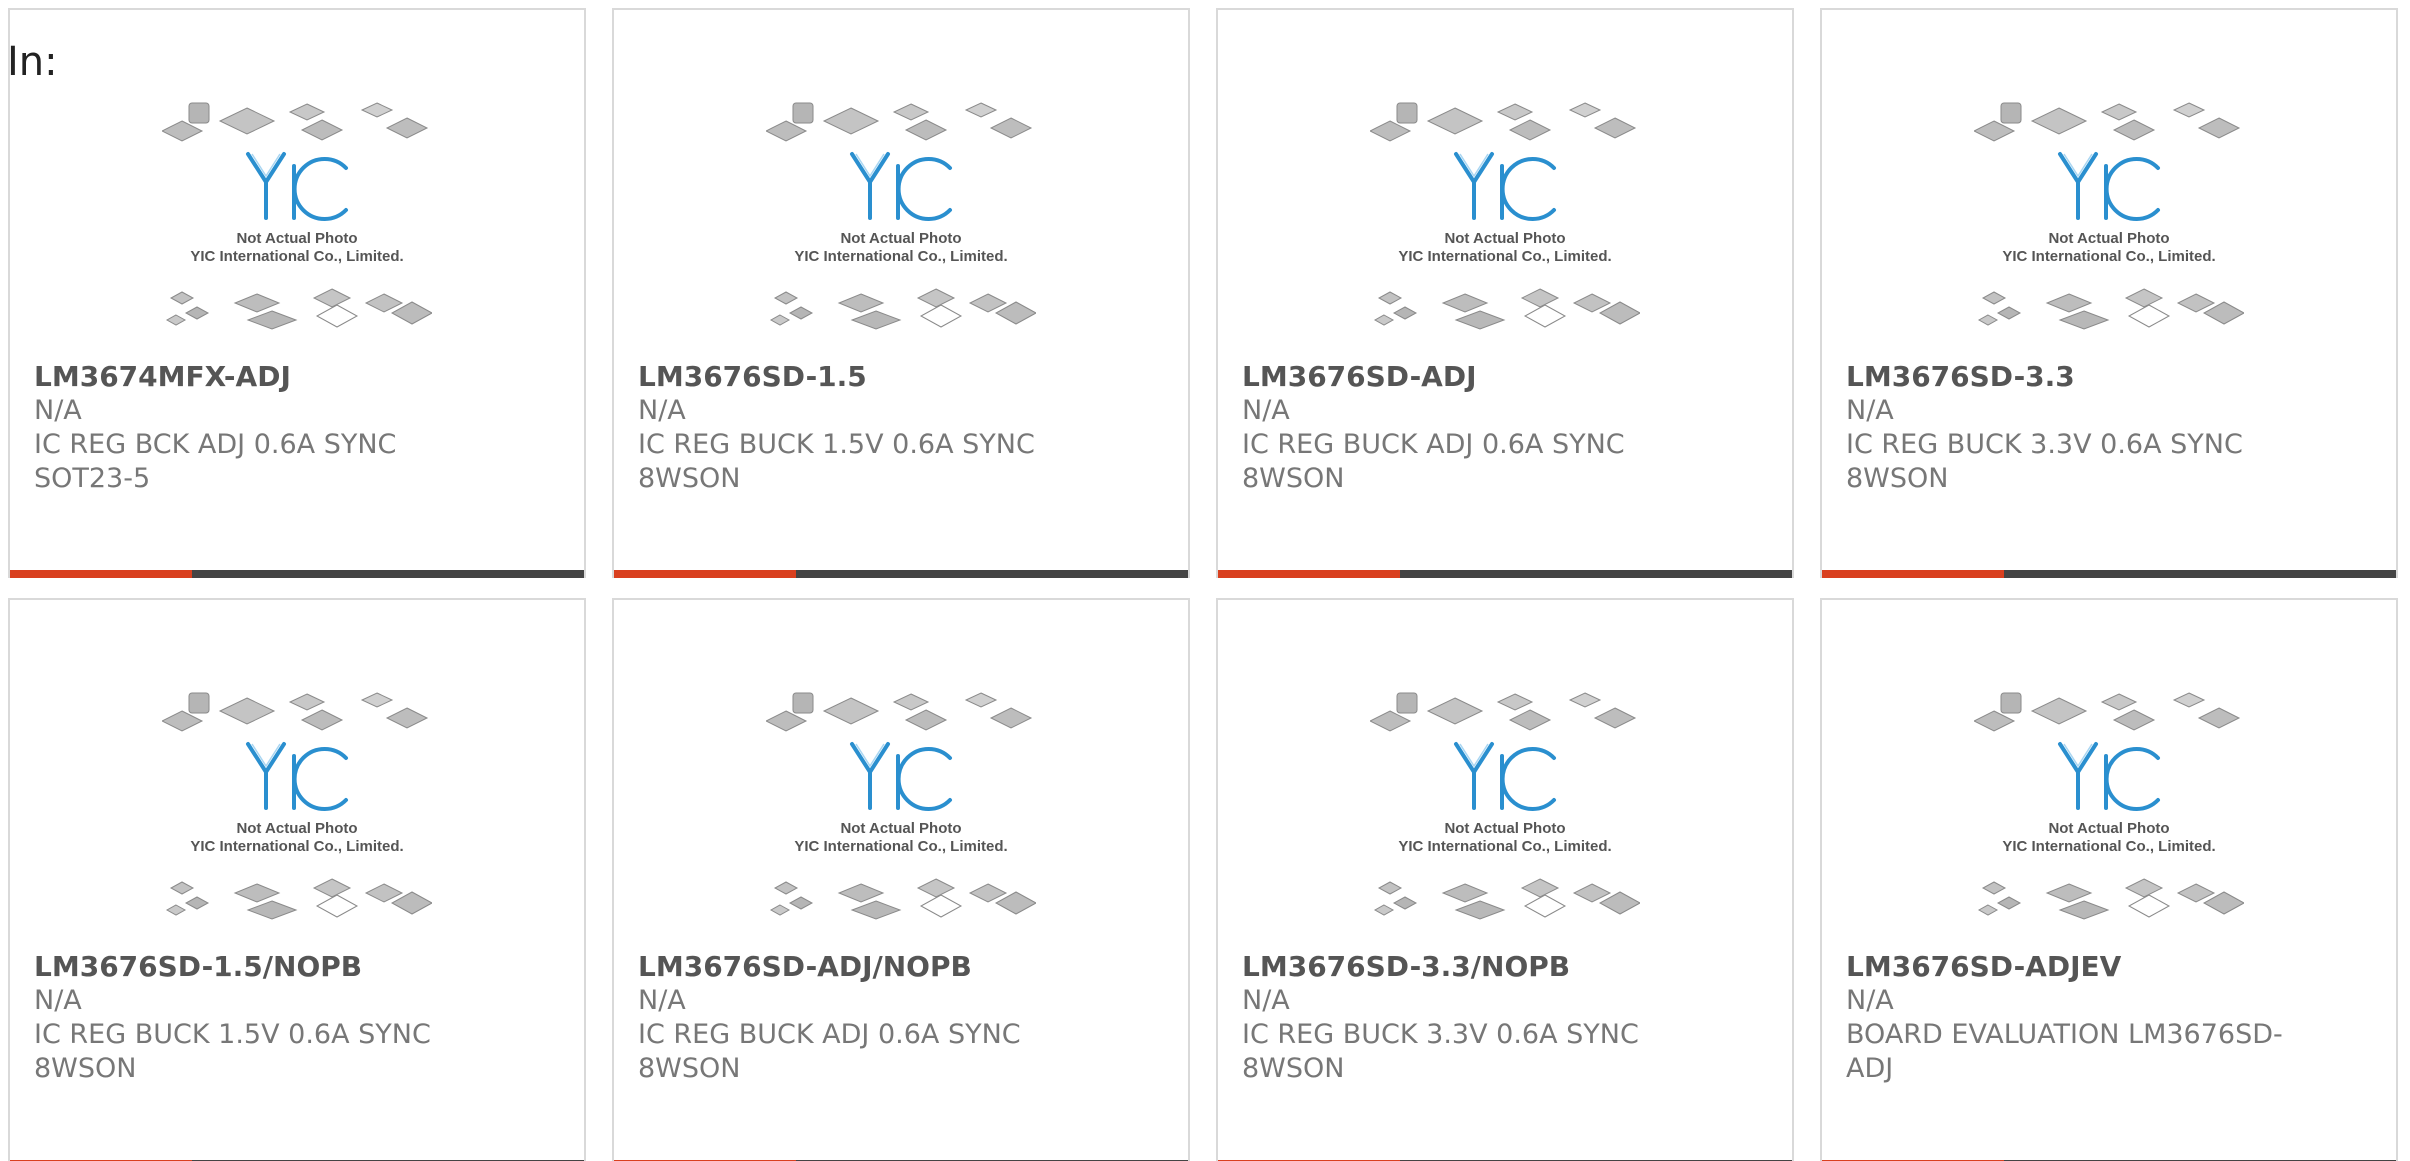 The height and width of the screenshot is (1161, 2410). What do you see at coordinates (1960, 377) in the screenshot?
I see `product-name: LM3676SD-3.3` at bounding box center [1960, 377].